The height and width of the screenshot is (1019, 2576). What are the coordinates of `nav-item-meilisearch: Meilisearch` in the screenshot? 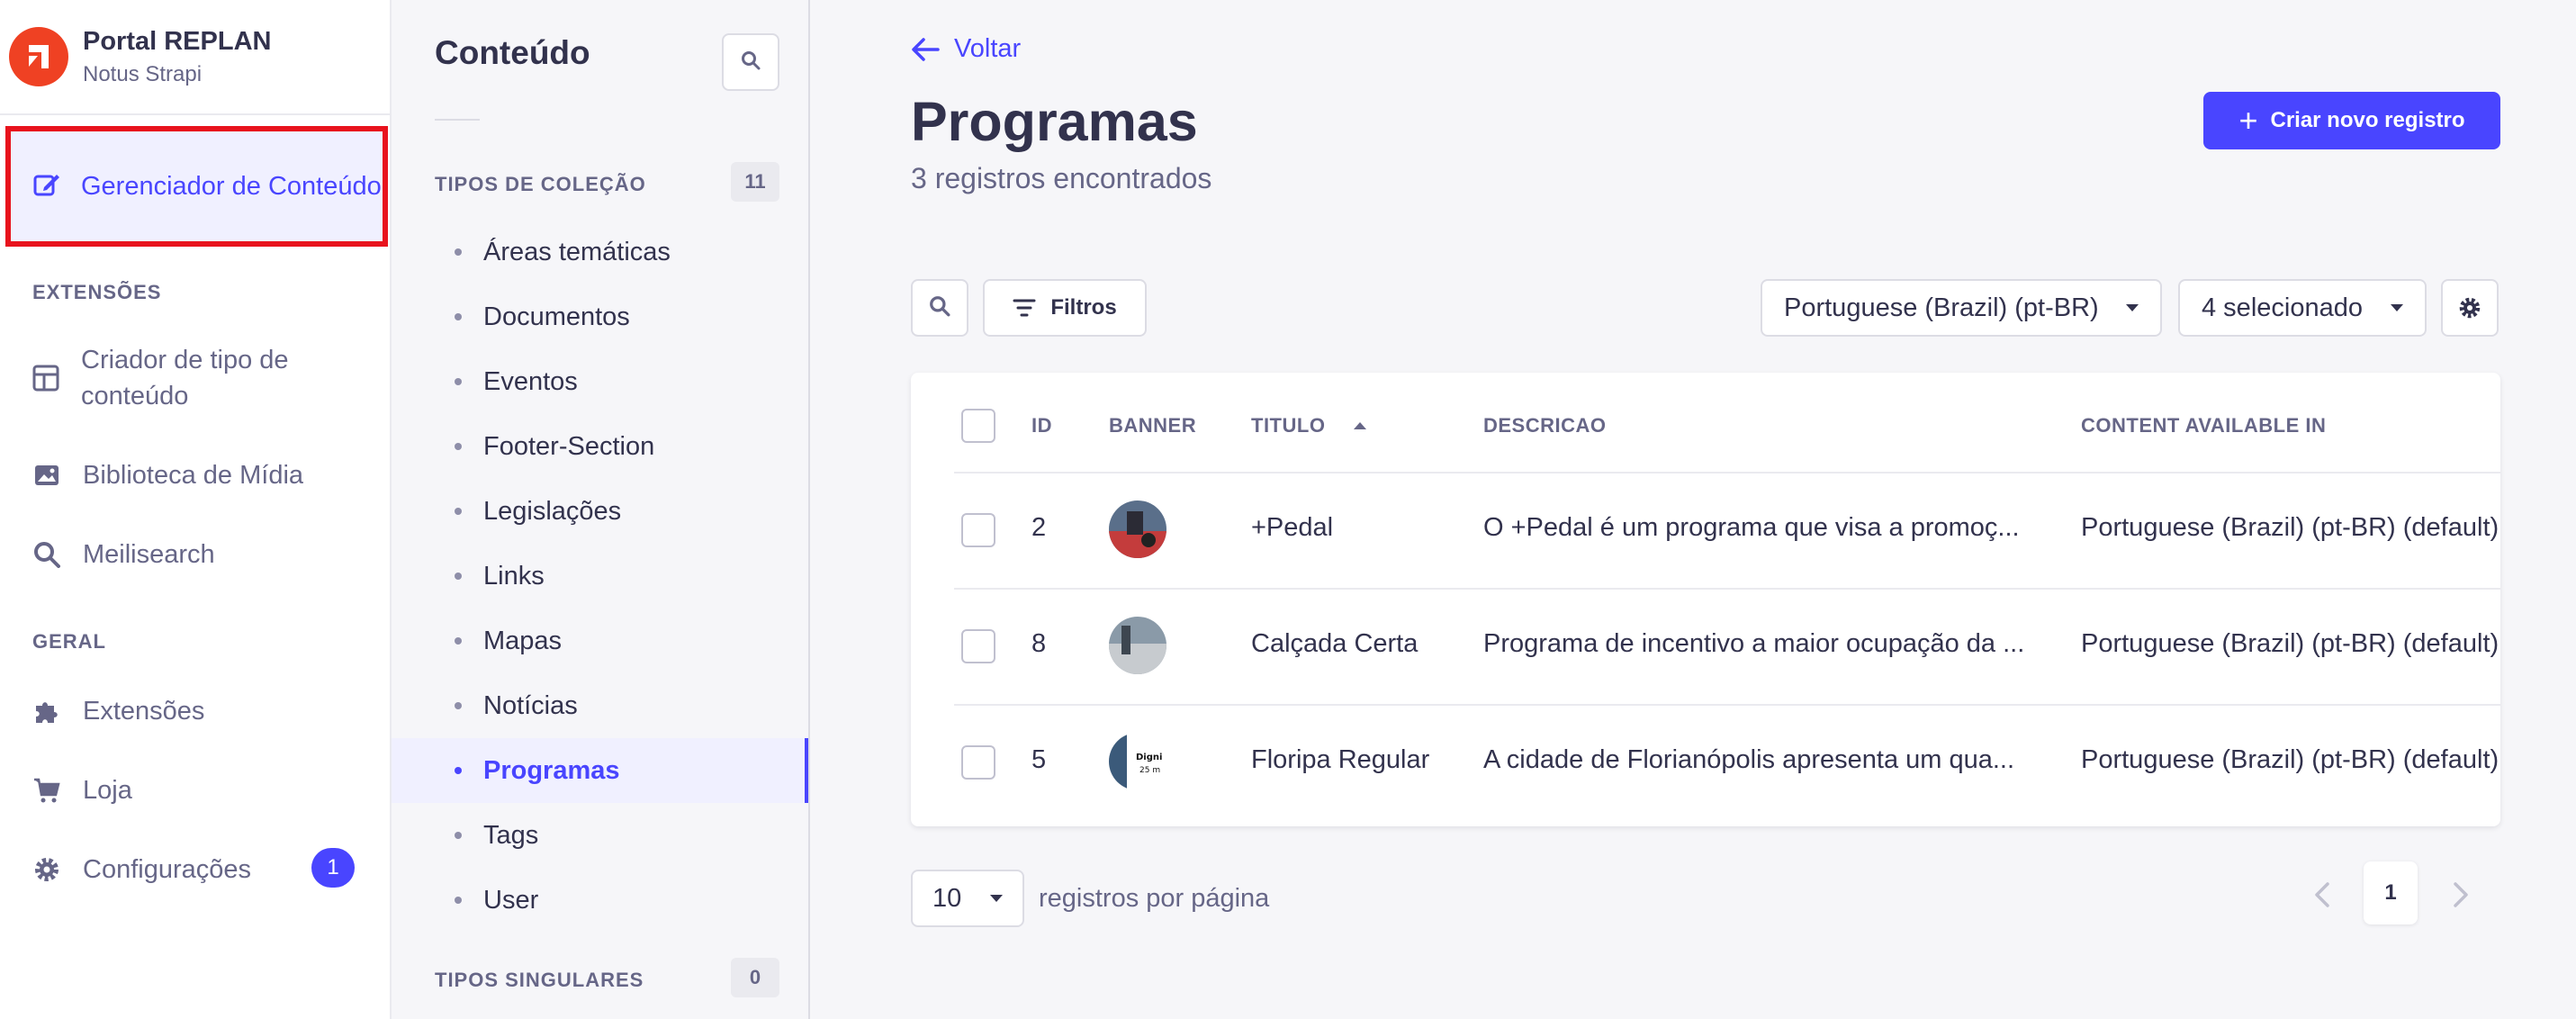 It's located at (123, 555).